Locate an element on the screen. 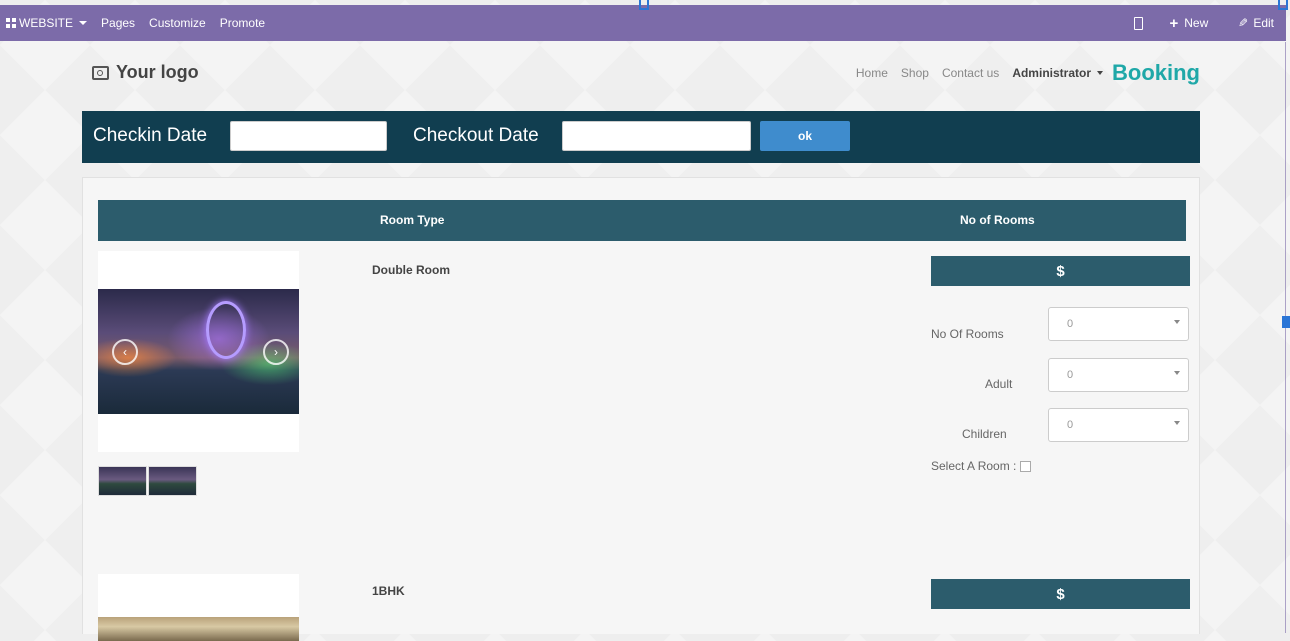  site-logo: Your logo is located at coordinates (145, 72).